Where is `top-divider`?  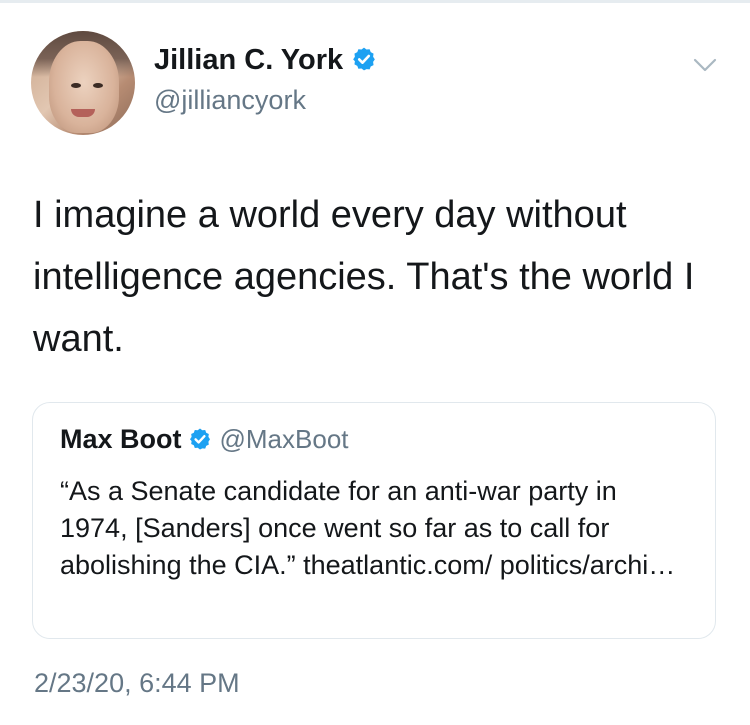 top-divider is located at coordinates (375, 1).